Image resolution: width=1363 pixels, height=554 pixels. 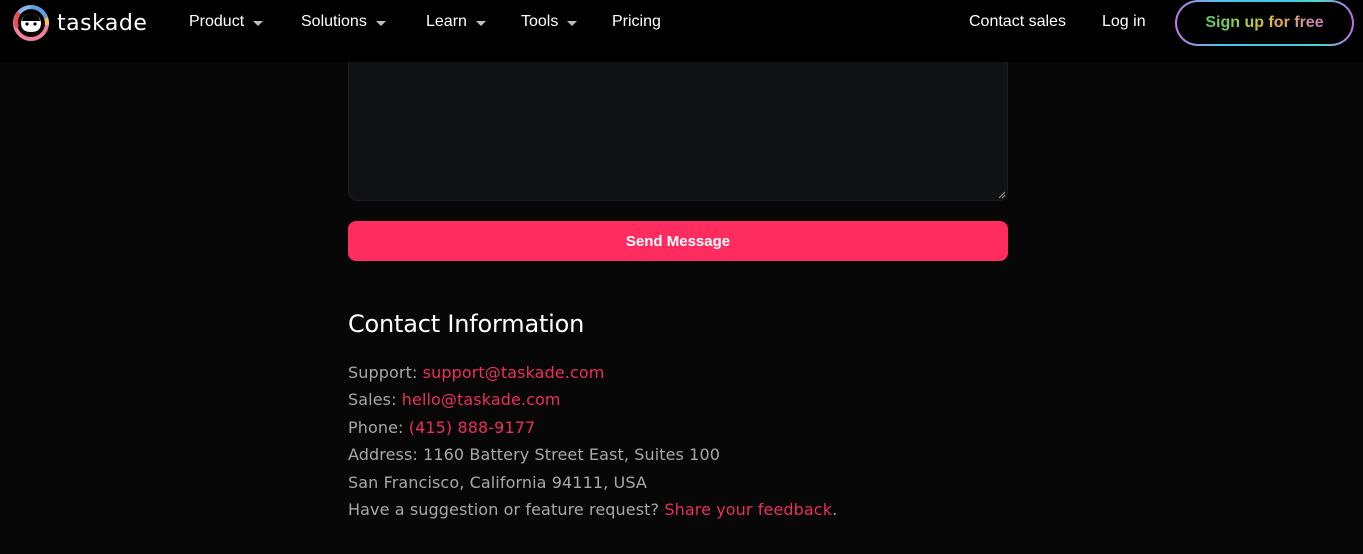 I want to click on support-line: Support: support@taskade.com, so click(x=476, y=372).